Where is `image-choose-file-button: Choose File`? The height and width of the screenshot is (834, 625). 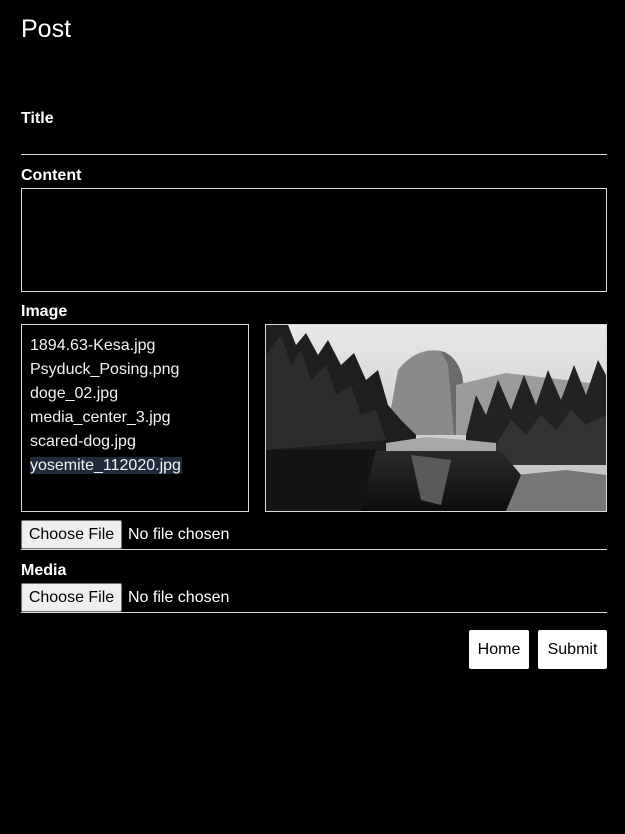
image-choose-file-button: Choose File is located at coordinates (71, 534).